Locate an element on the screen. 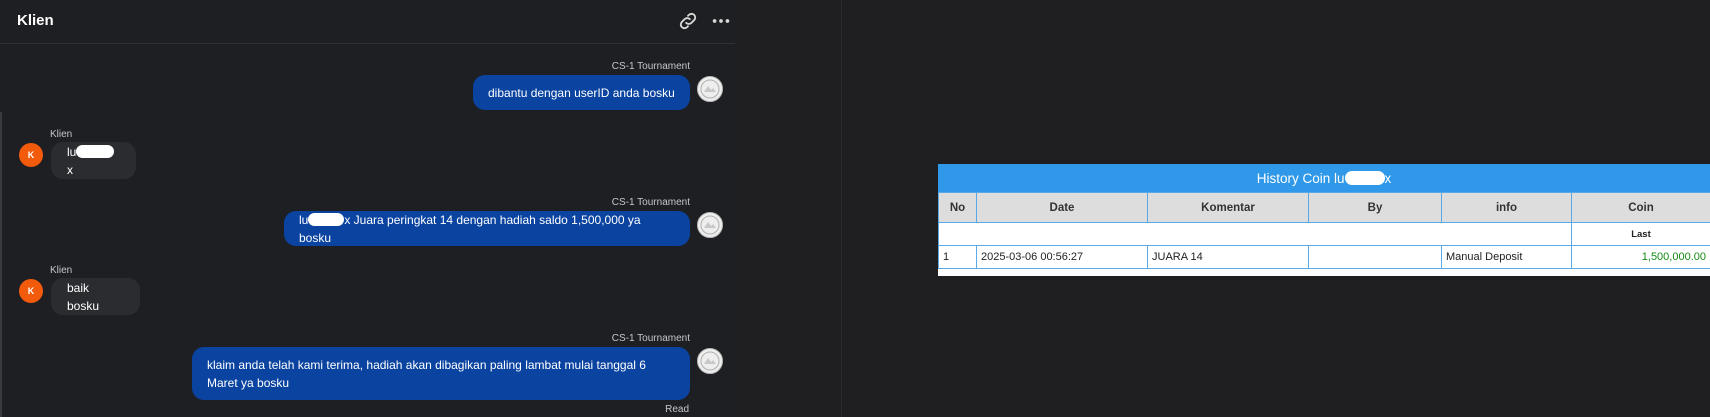  outgoing-message: dibantu dengan userID anda bosku is located at coordinates (581, 92).